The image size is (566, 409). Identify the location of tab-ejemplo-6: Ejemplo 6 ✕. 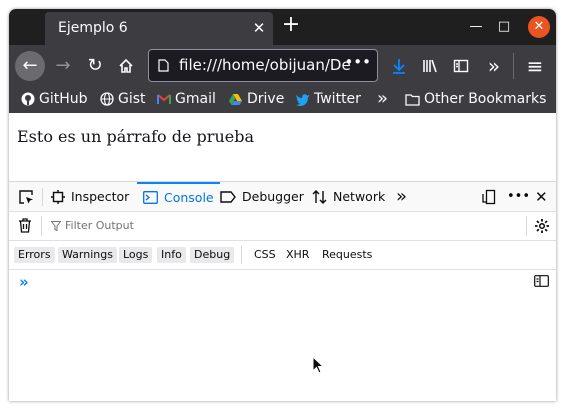
(159, 28).